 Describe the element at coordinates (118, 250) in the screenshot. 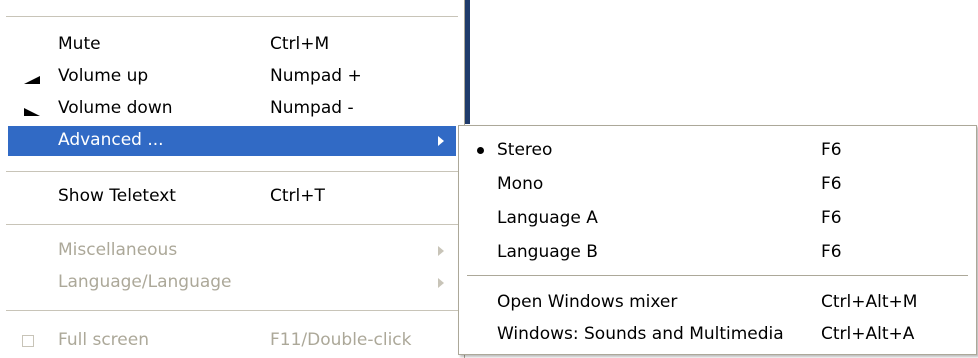

I see `menu-item-label: Miscellaneous` at that location.